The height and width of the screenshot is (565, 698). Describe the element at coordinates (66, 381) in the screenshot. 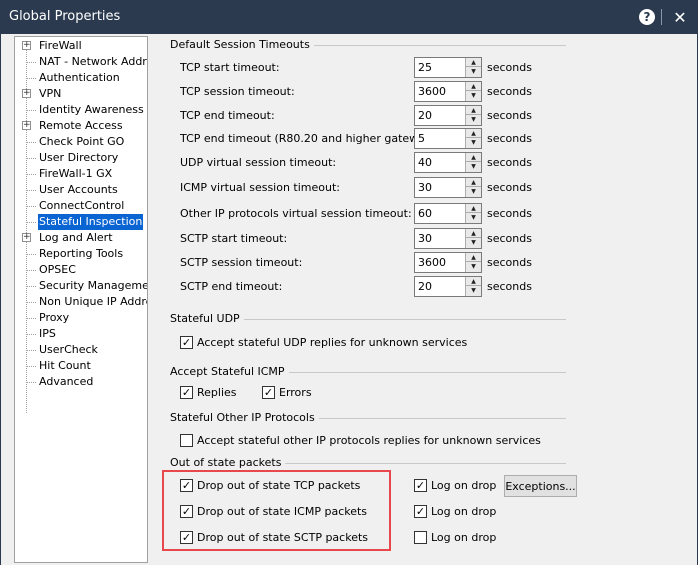

I see `tree-item-label: Advanced` at that location.